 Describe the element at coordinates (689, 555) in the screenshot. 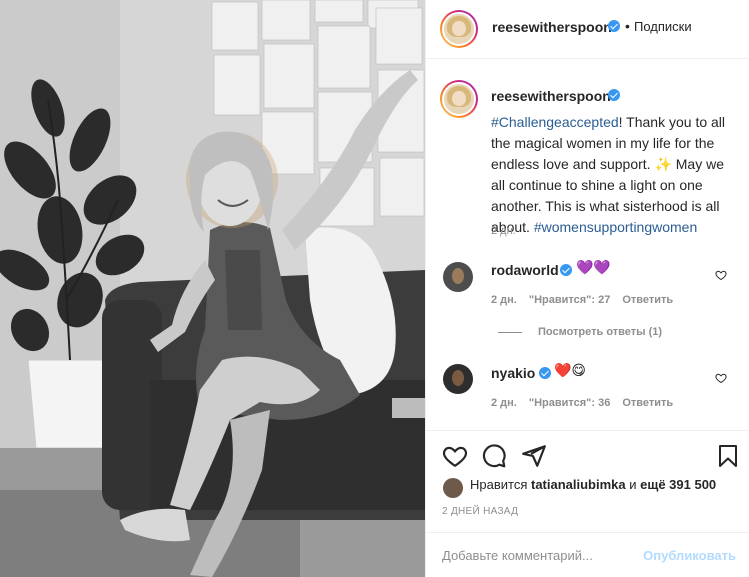

I see `publish-button: Опубликовать` at that location.